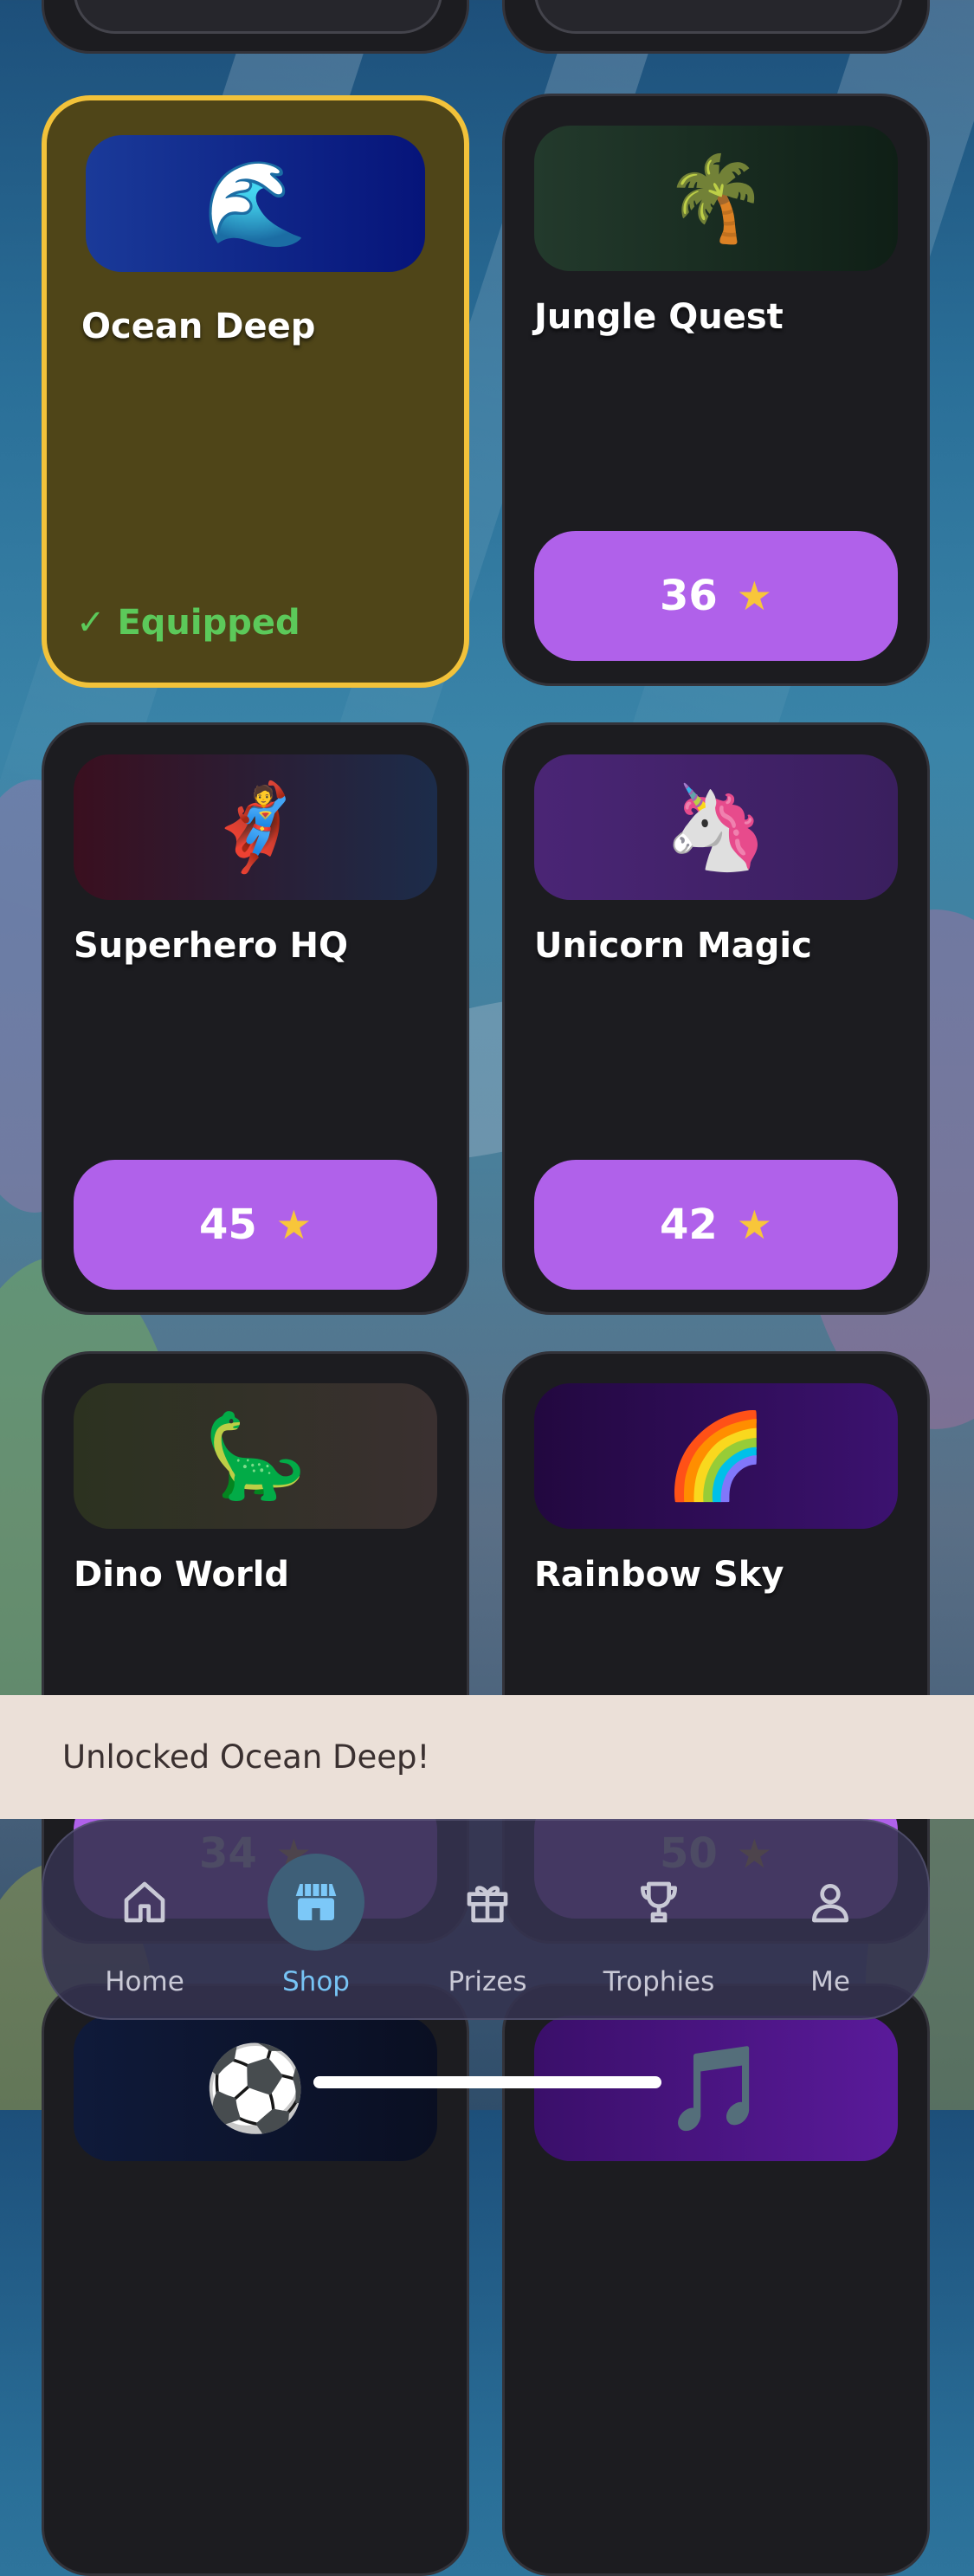  What do you see at coordinates (716, 2280) in the screenshot?
I see `theme-card-music: 🎵` at bounding box center [716, 2280].